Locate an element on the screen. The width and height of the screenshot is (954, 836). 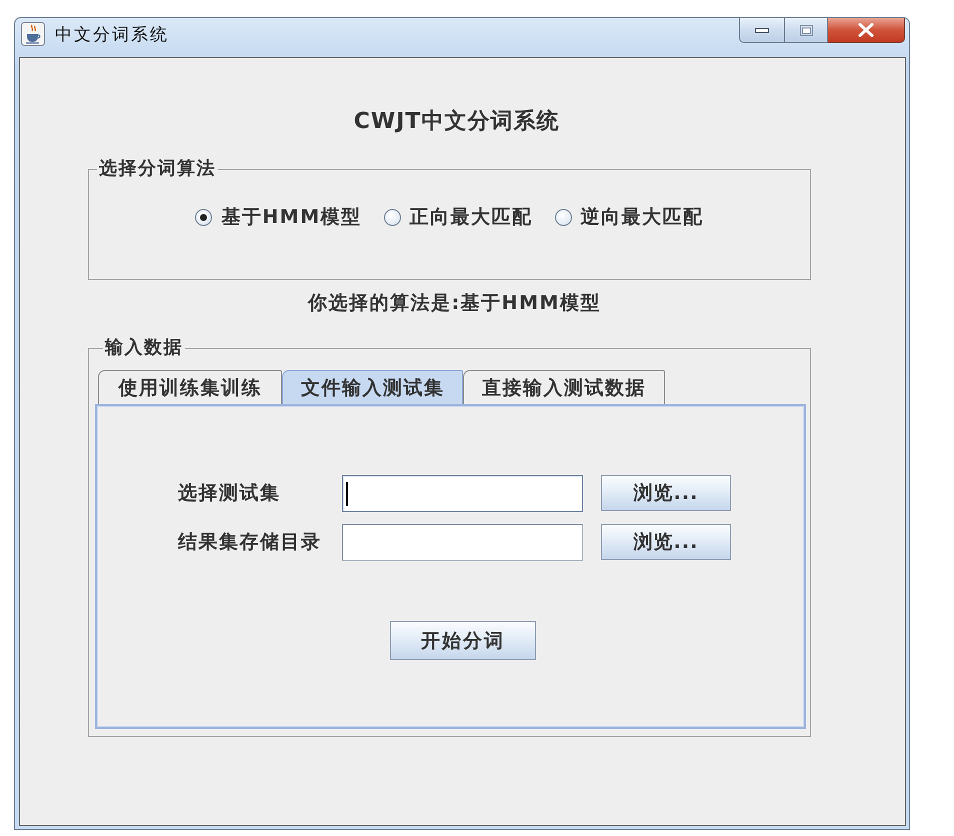
tab: 直接输入测试数据 is located at coordinates (564, 387).